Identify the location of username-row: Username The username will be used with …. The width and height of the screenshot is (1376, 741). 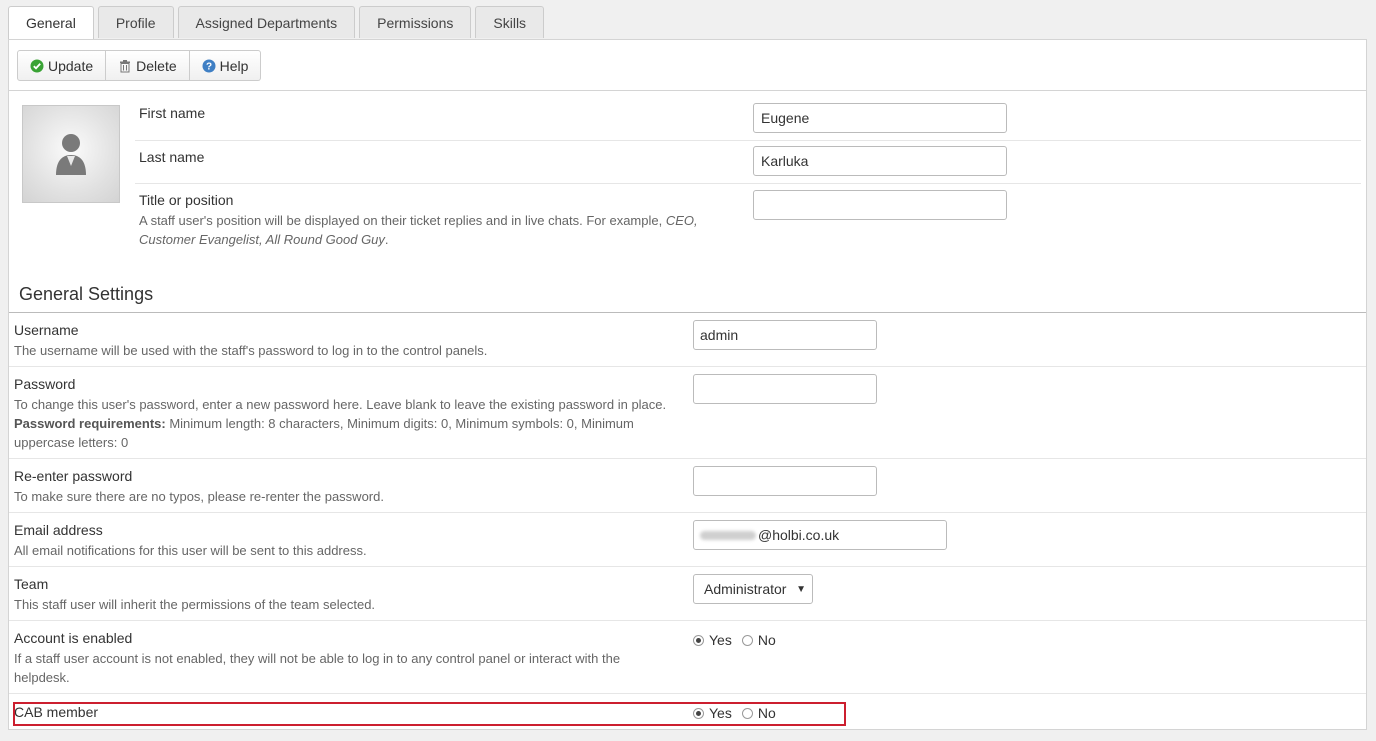
(687, 340).